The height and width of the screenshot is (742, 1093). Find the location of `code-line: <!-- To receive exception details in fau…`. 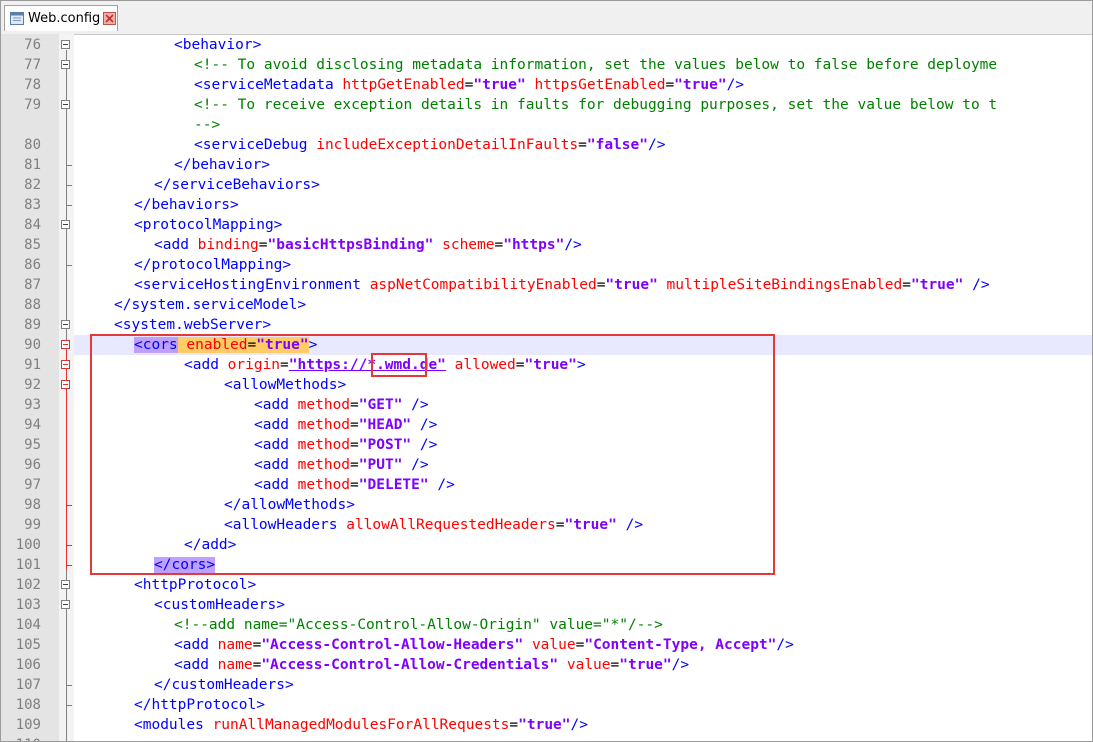

code-line: <!-- To receive exception details in fau… is located at coordinates (595, 105).